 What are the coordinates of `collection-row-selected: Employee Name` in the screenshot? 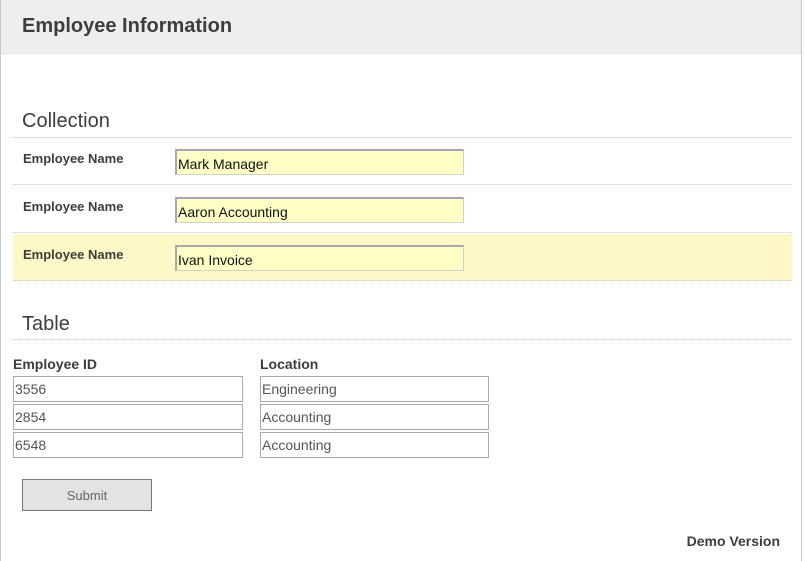 It's located at (402, 257).